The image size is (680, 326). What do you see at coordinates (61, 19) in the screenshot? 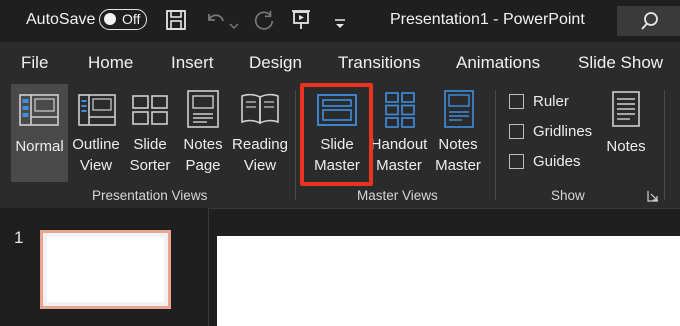
I see `autosave-label: AutoSave` at bounding box center [61, 19].